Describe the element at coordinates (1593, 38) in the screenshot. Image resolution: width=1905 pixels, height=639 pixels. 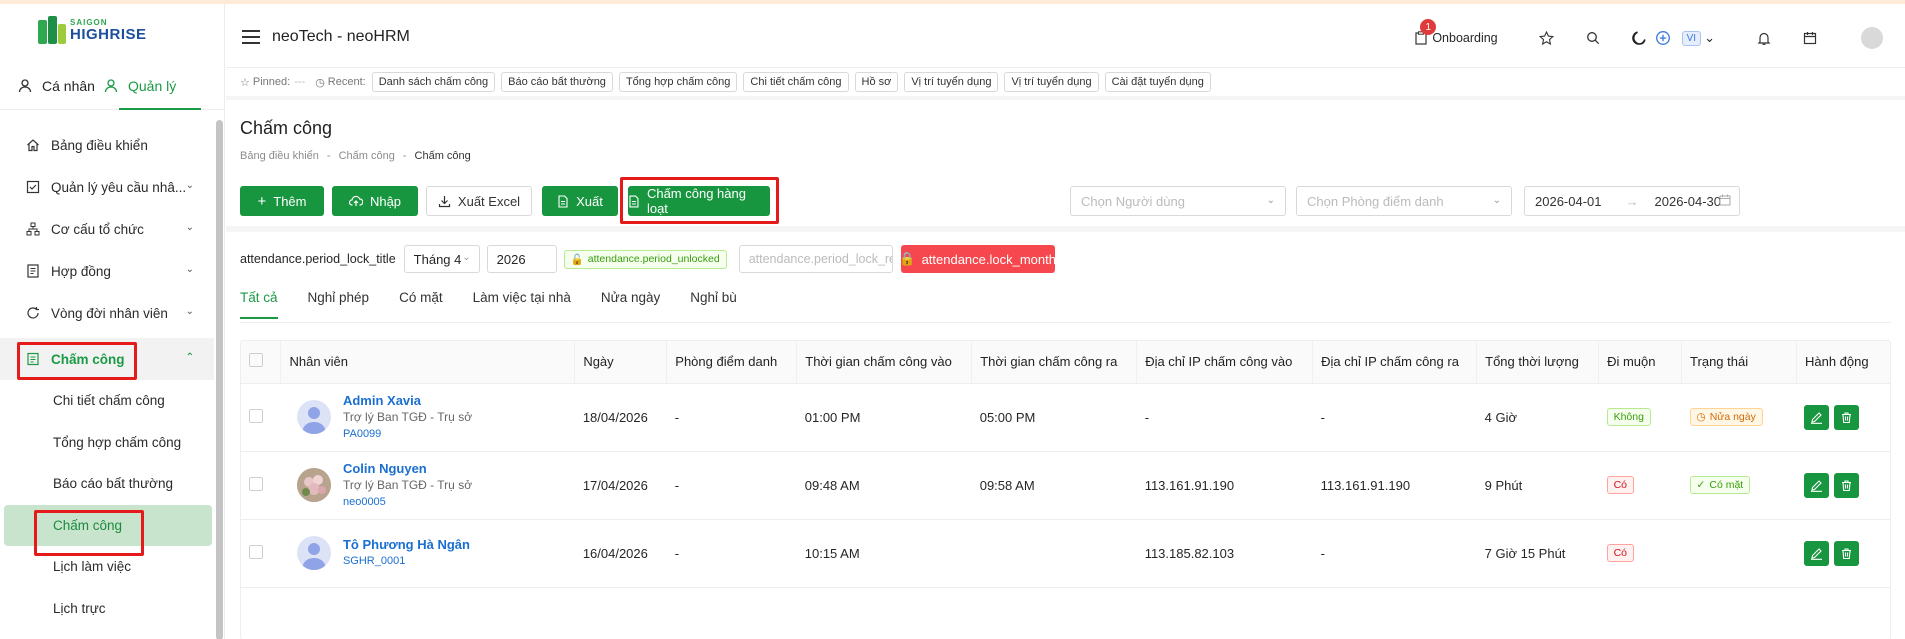
I see `search-icon` at that location.